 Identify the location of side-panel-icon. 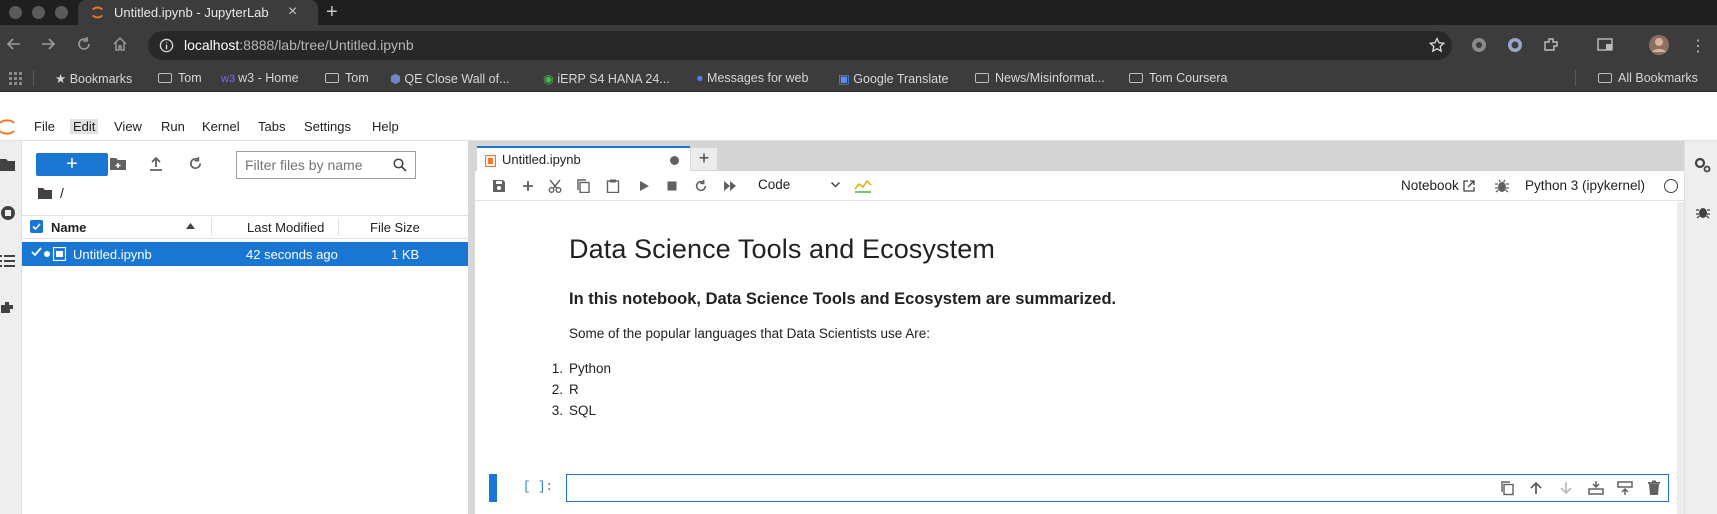
(1605, 45).